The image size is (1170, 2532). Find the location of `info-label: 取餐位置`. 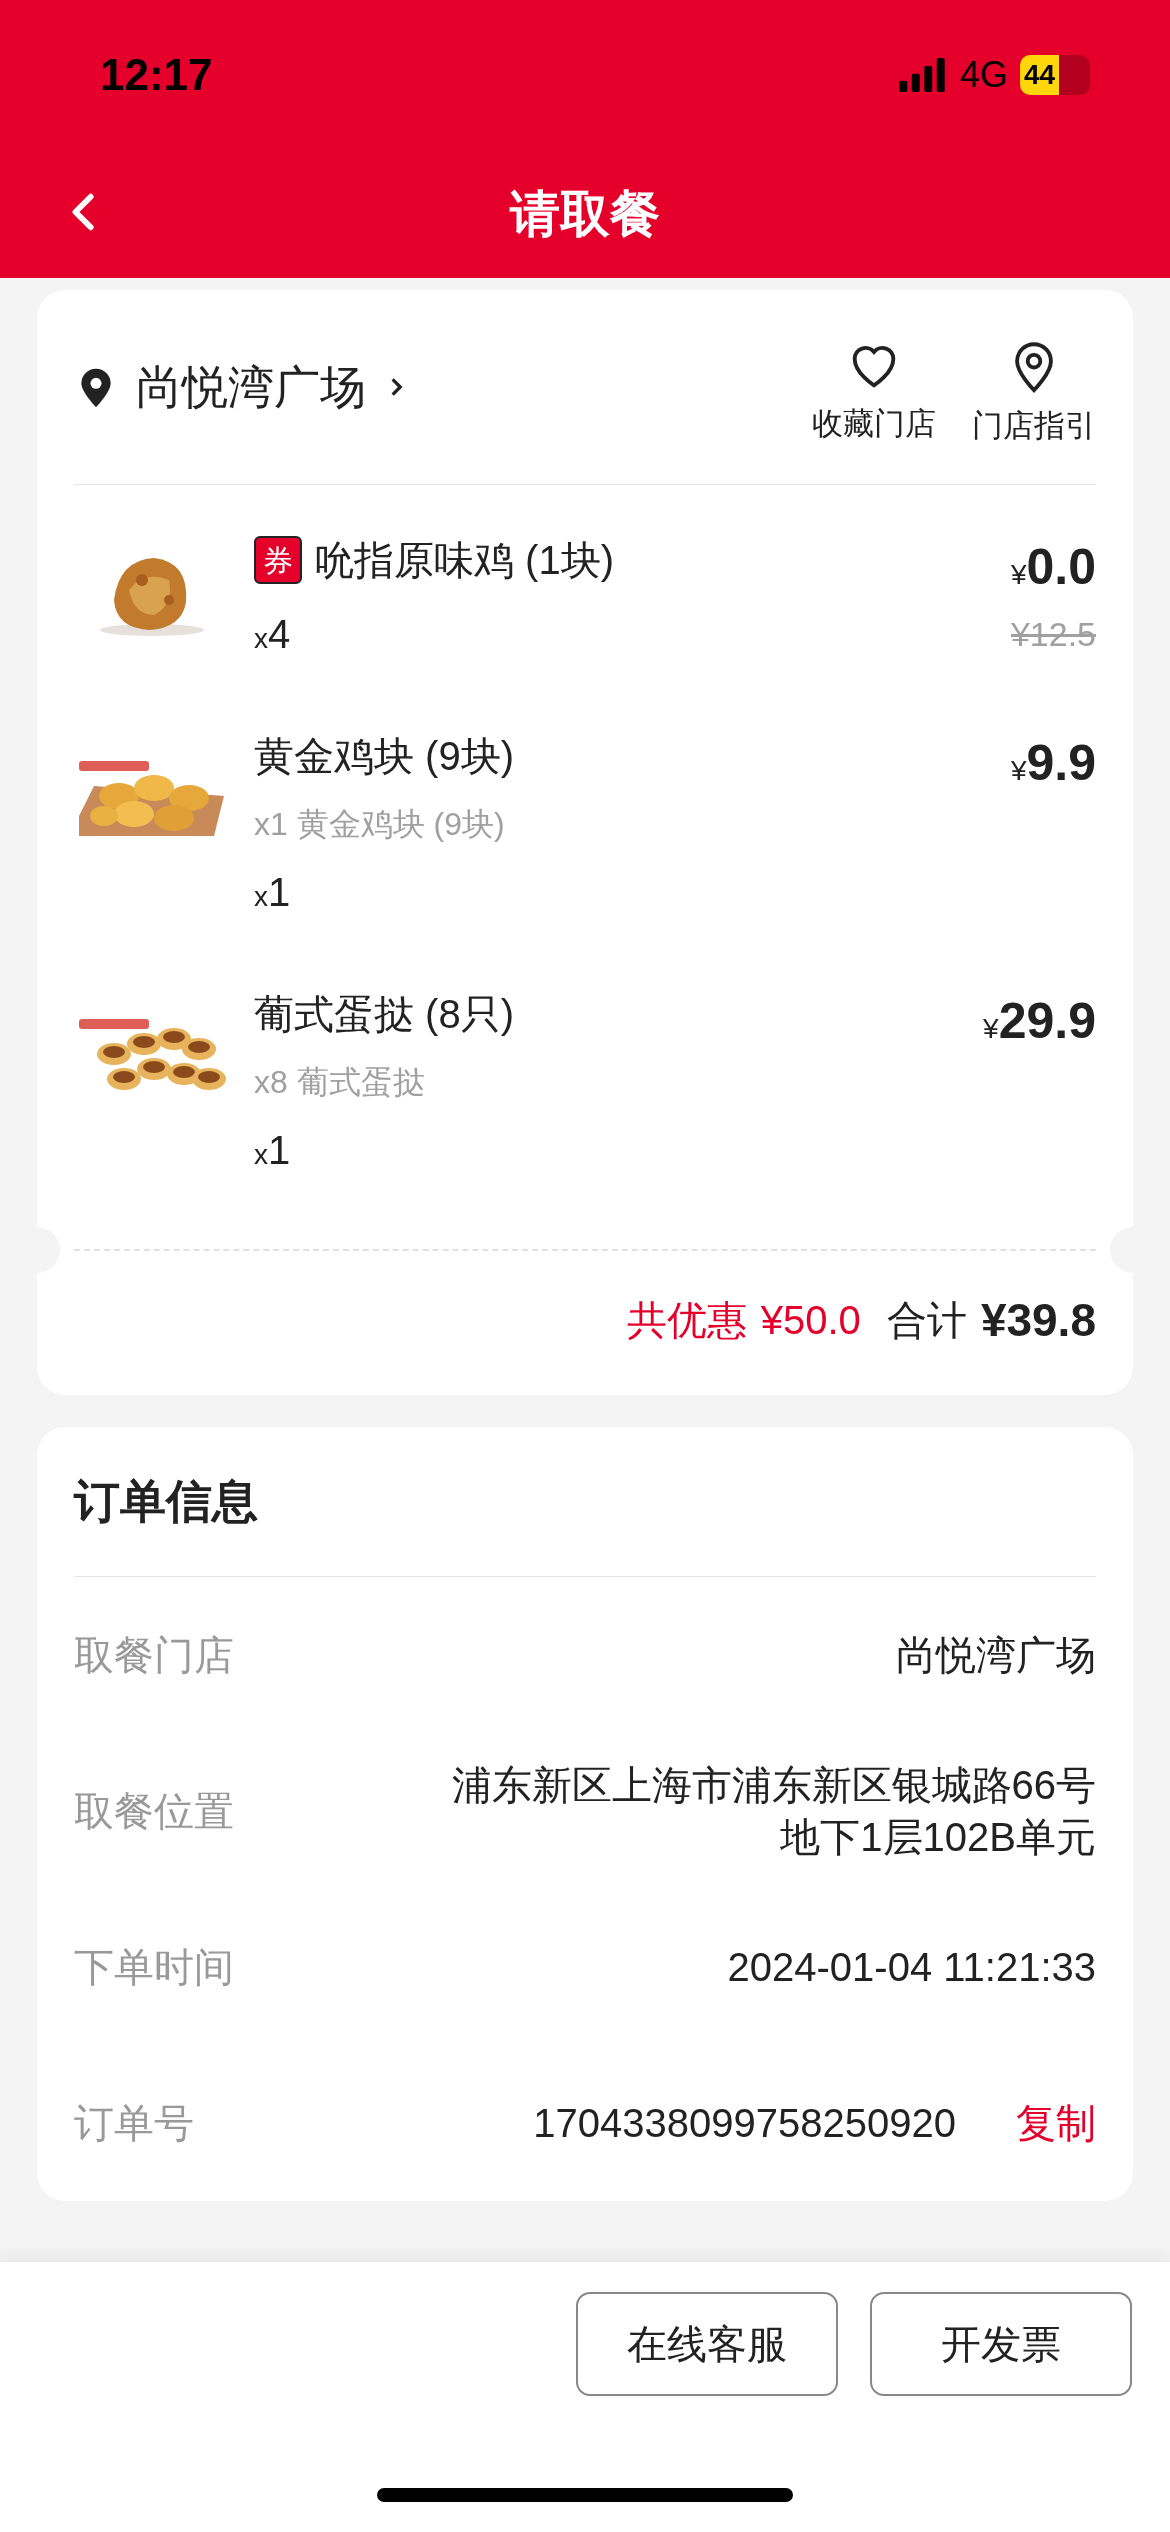

info-label: 取餐位置 is located at coordinates (154, 1811).